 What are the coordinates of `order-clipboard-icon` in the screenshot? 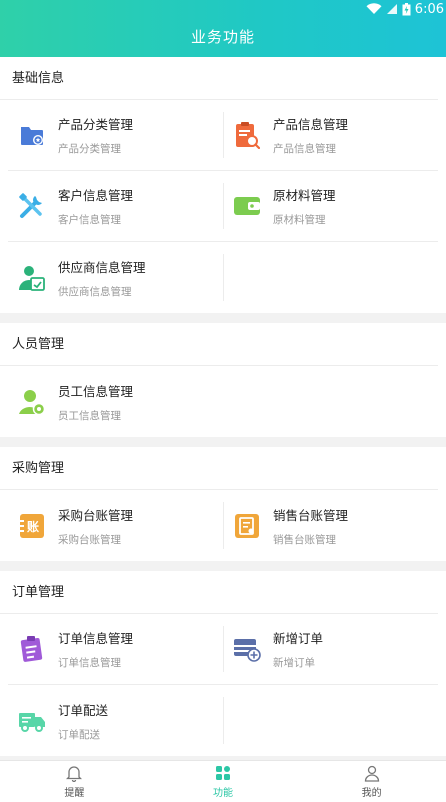 It's located at (32, 649).